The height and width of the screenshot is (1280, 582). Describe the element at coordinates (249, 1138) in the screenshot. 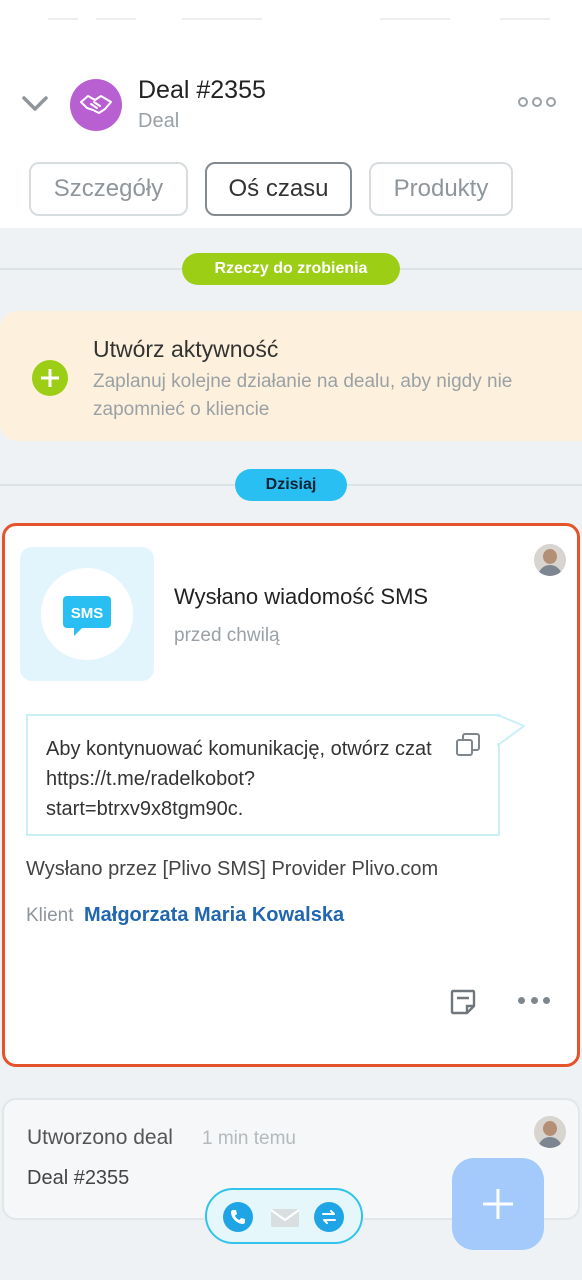

I see `created-event-time: 1 min temu` at that location.